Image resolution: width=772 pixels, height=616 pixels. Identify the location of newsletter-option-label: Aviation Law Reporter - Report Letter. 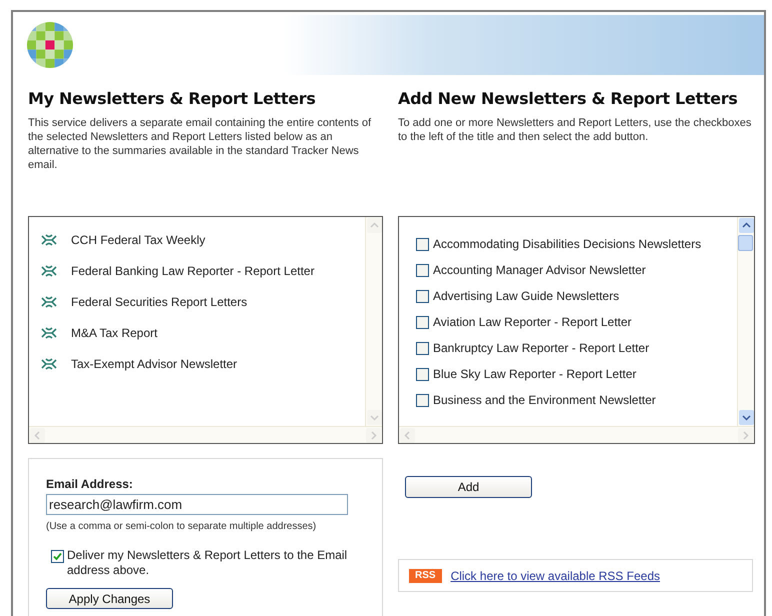
(532, 322).